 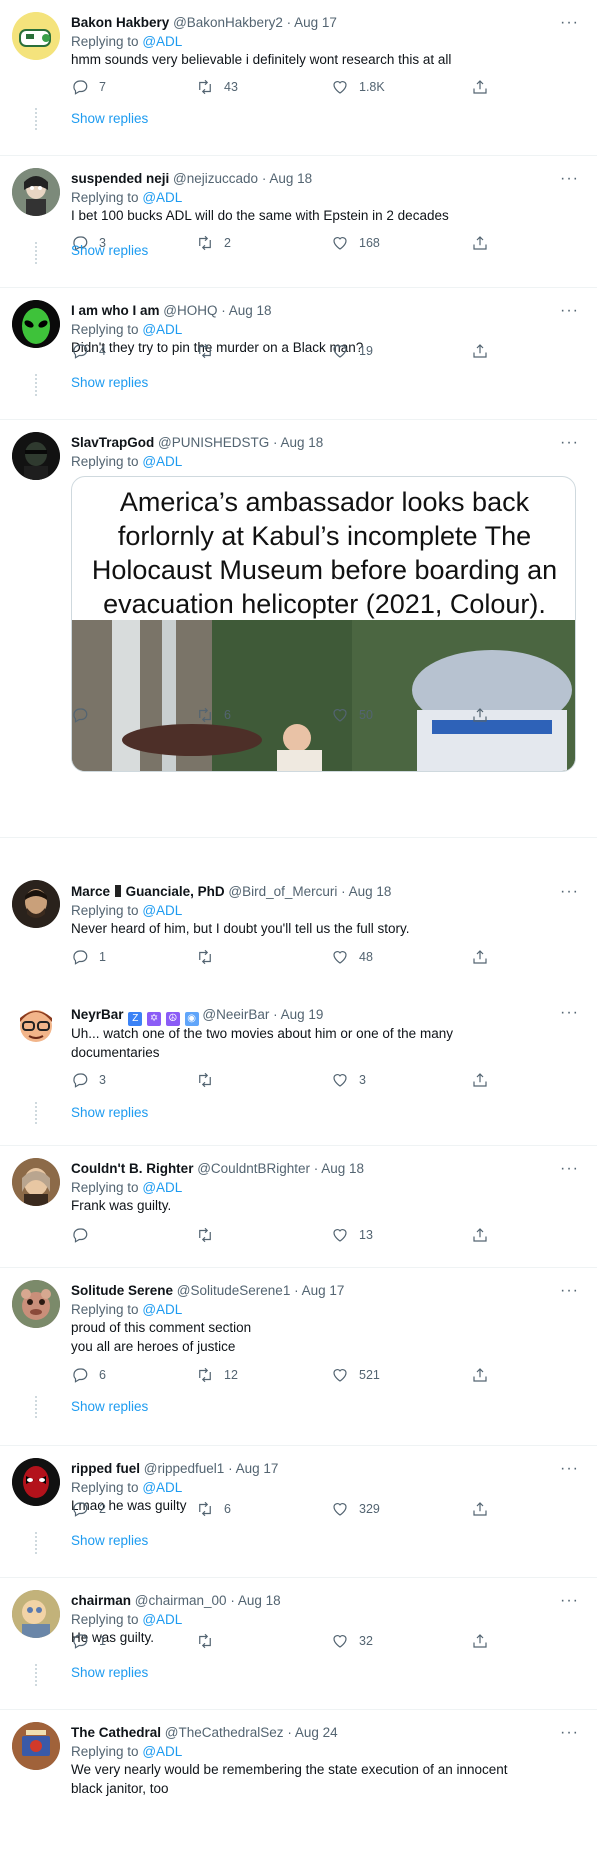 What do you see at coordinates (88, 1509) in the screenshot?
I see `reply-button: 2` at bounding box center [88, 1509].